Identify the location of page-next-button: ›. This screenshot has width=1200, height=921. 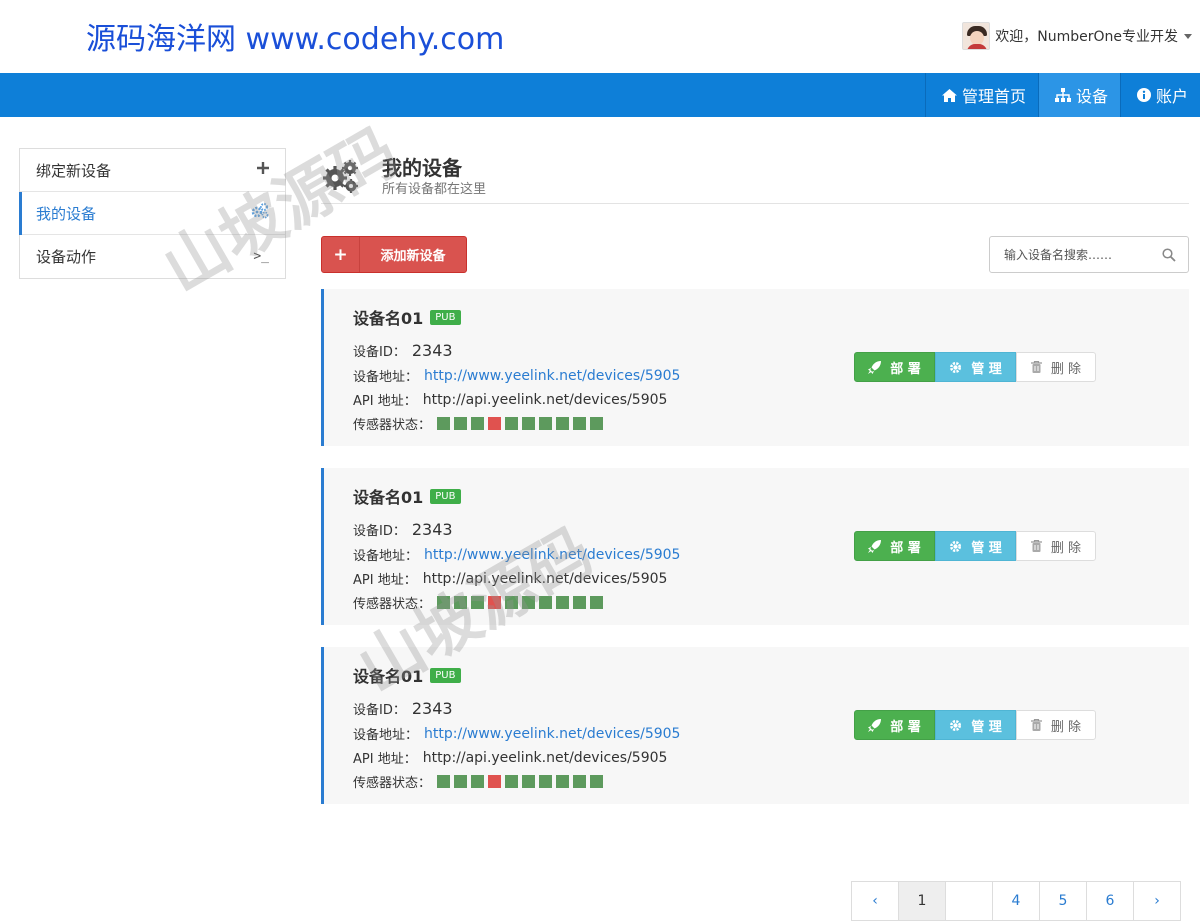
(1157, 901).